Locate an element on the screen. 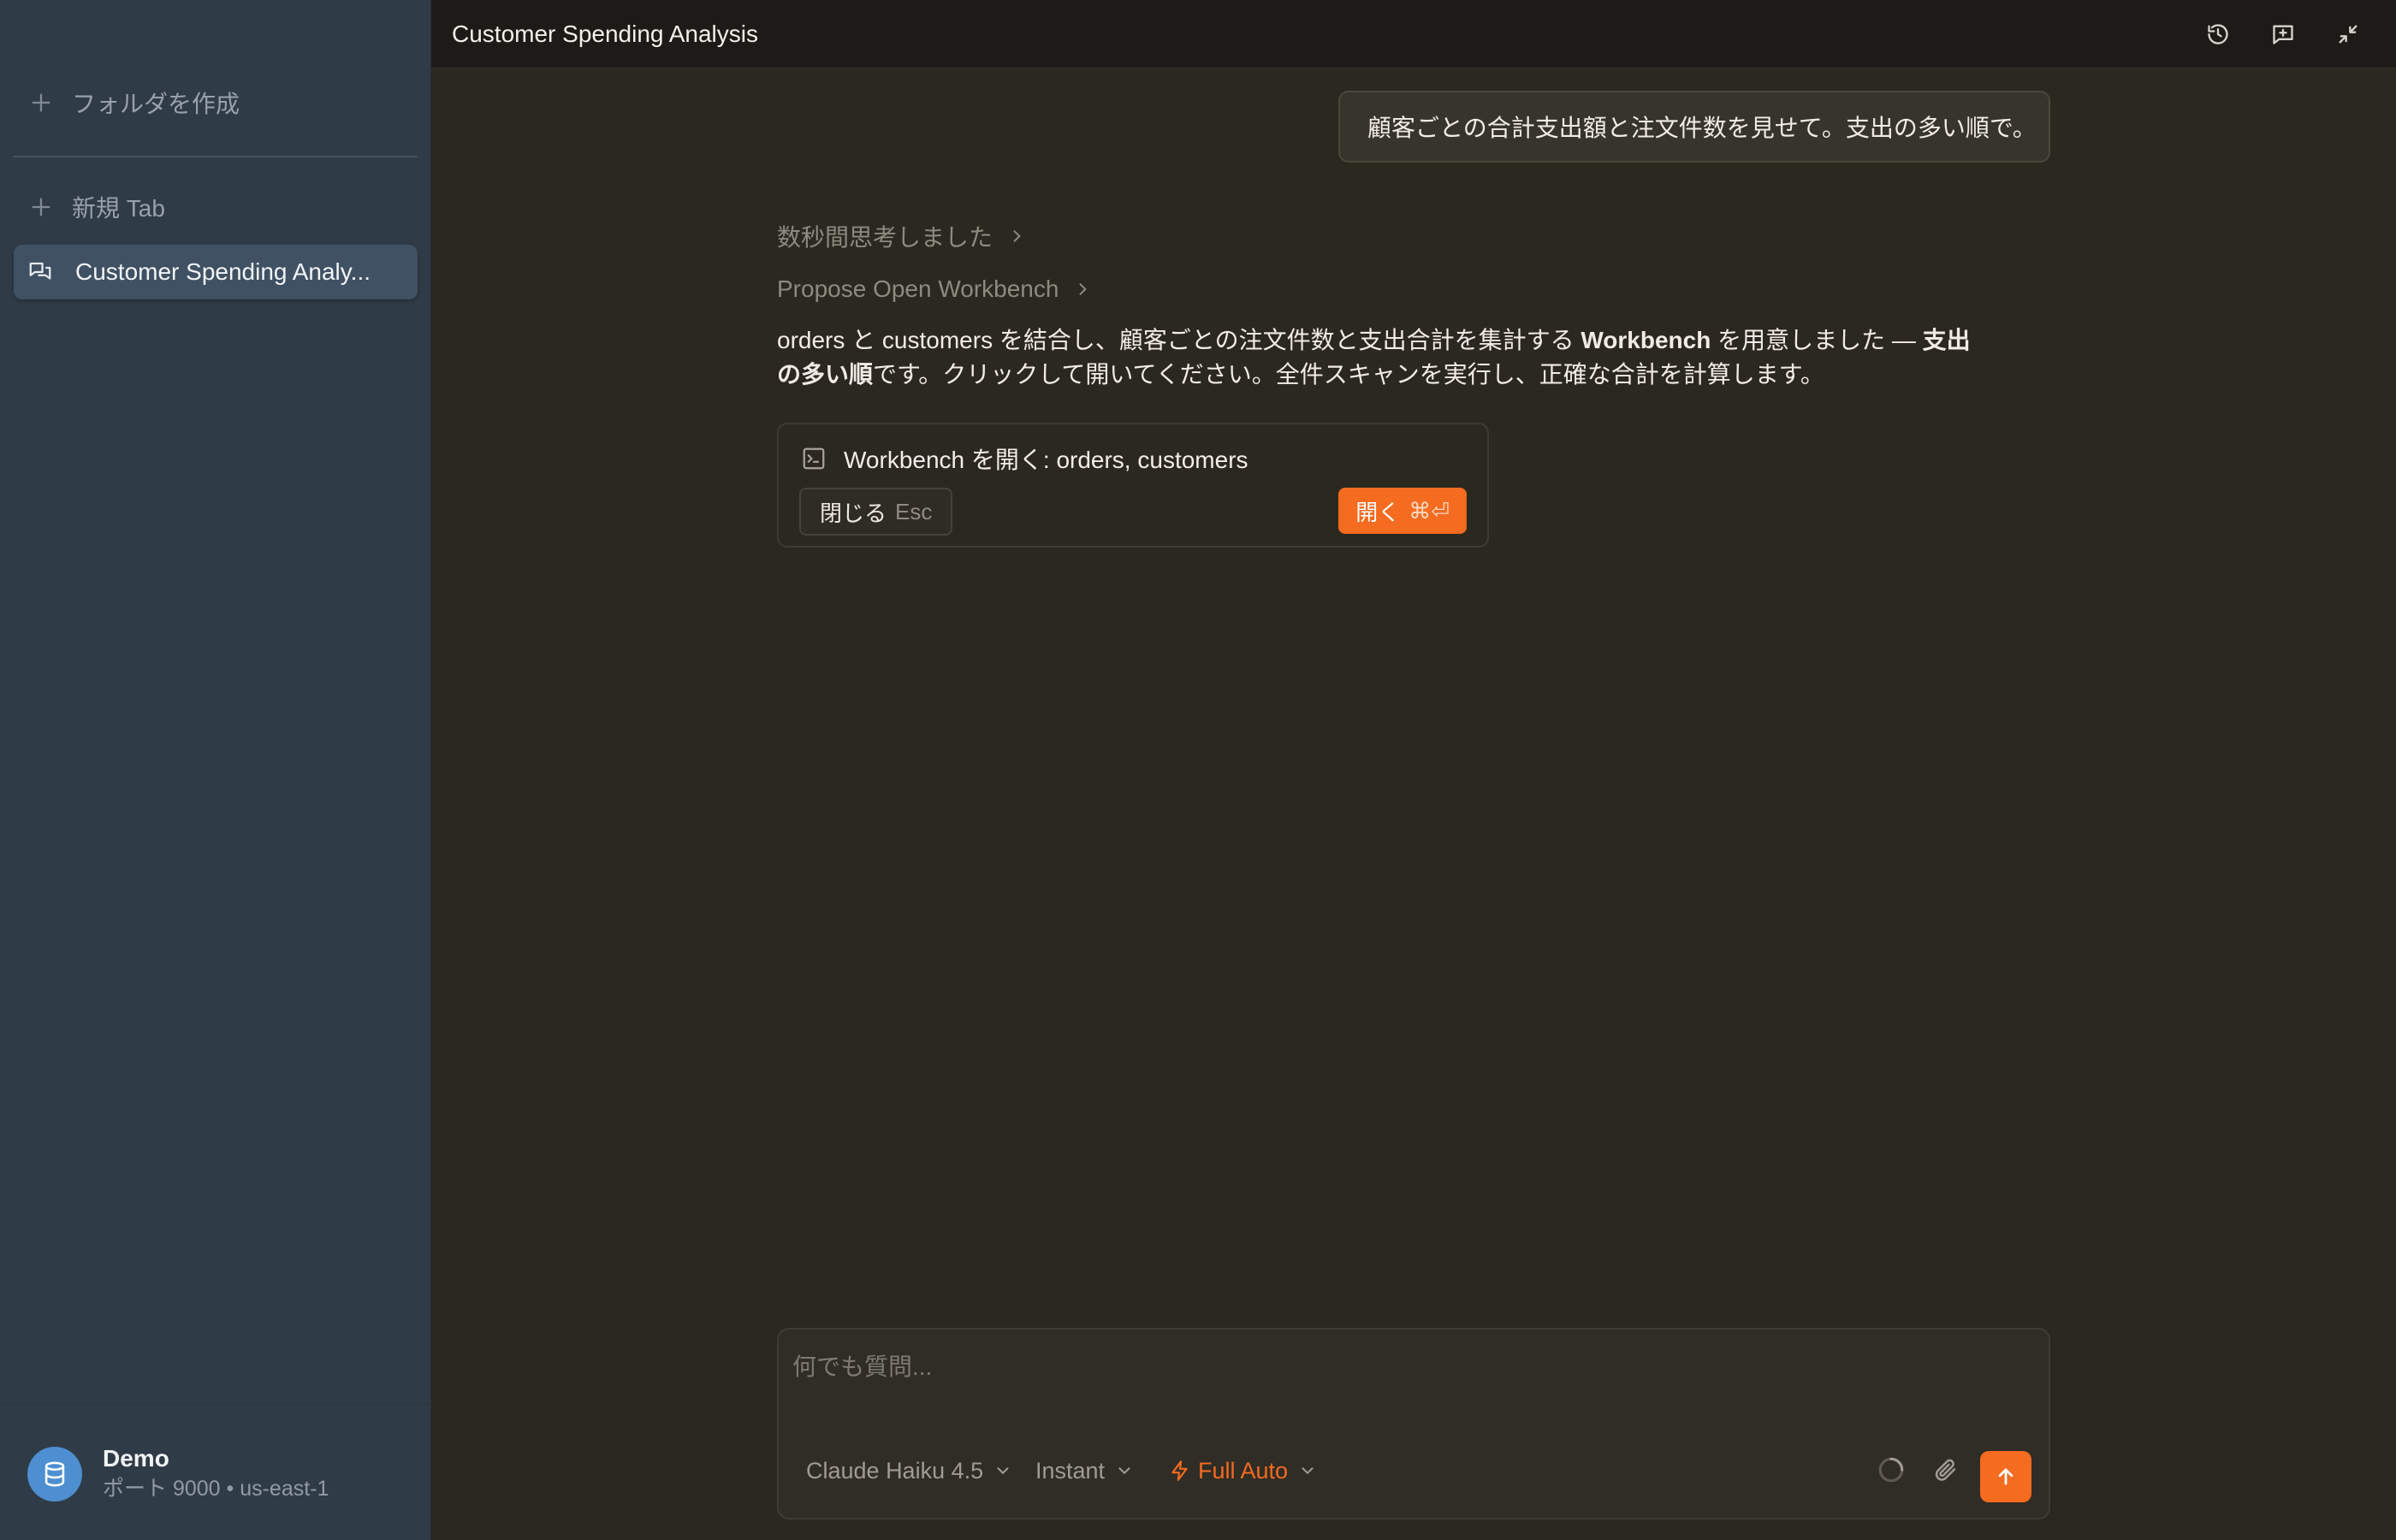 Image resolution: width=2396 pixels, height=1540 pixels. sidebar-footer-divider is located at coordinates (215, 1403).